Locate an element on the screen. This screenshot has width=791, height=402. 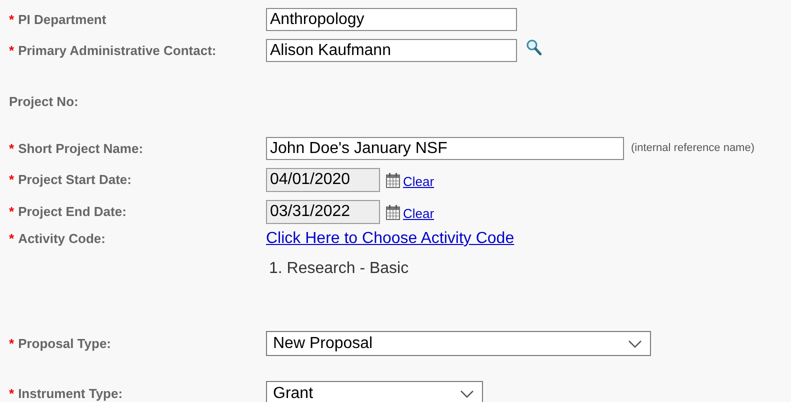
dropdown: Grant is located at coordinates (374, 391).